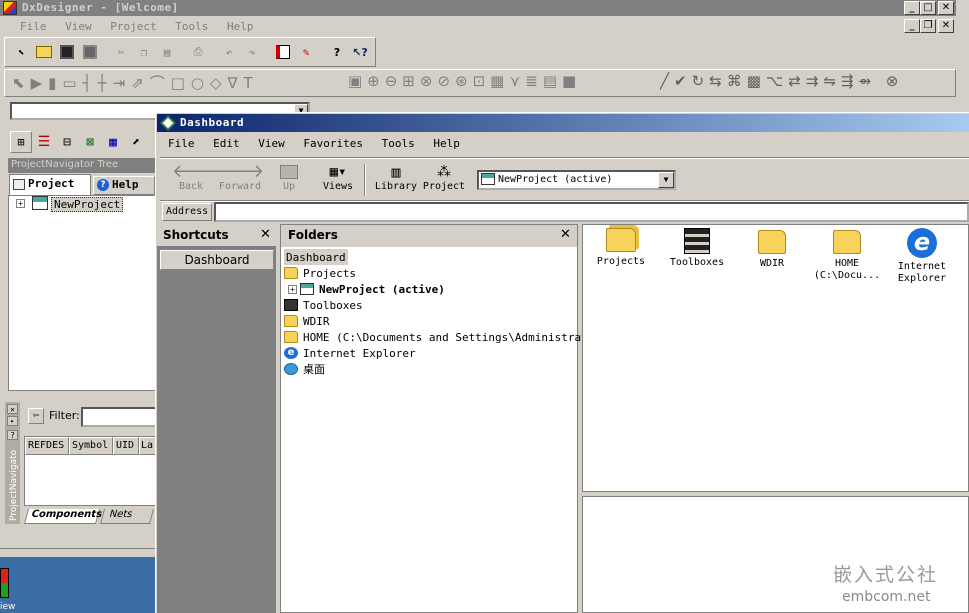  Describe the element at coordinates (198, 52) in the screenshot. I see `print-icon: ⎙` at that location.